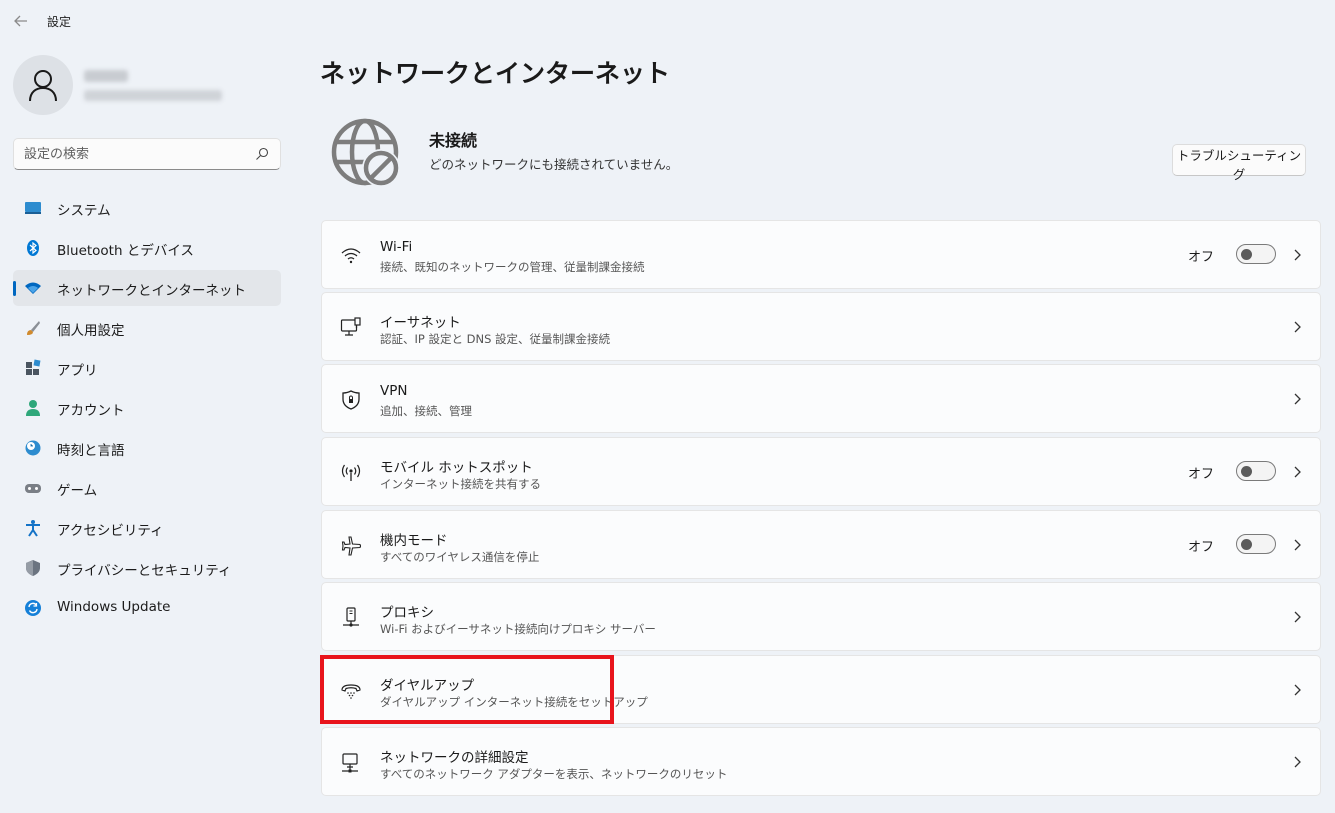 The image size is (1335, 813). Describe the element at coordinates (33, 208) in the screenshot. I see `system-icon` at that location.